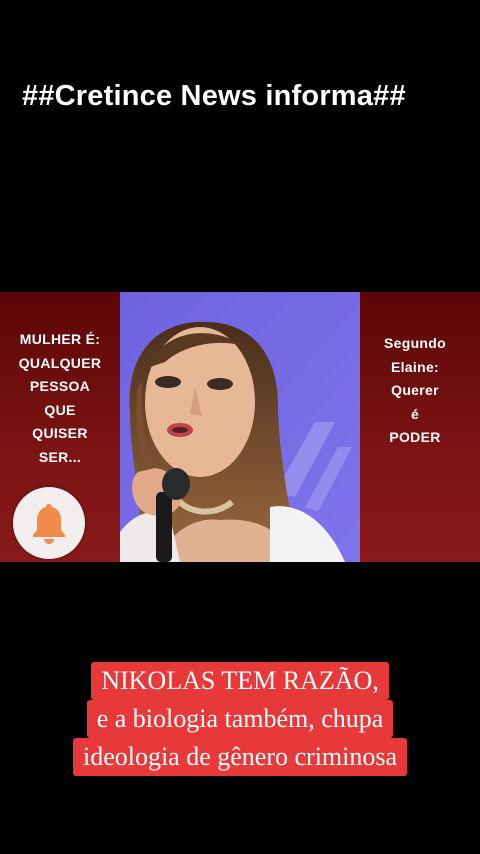  I want to click on caption-line: e a biologia também, chupa, so click(240, 719).